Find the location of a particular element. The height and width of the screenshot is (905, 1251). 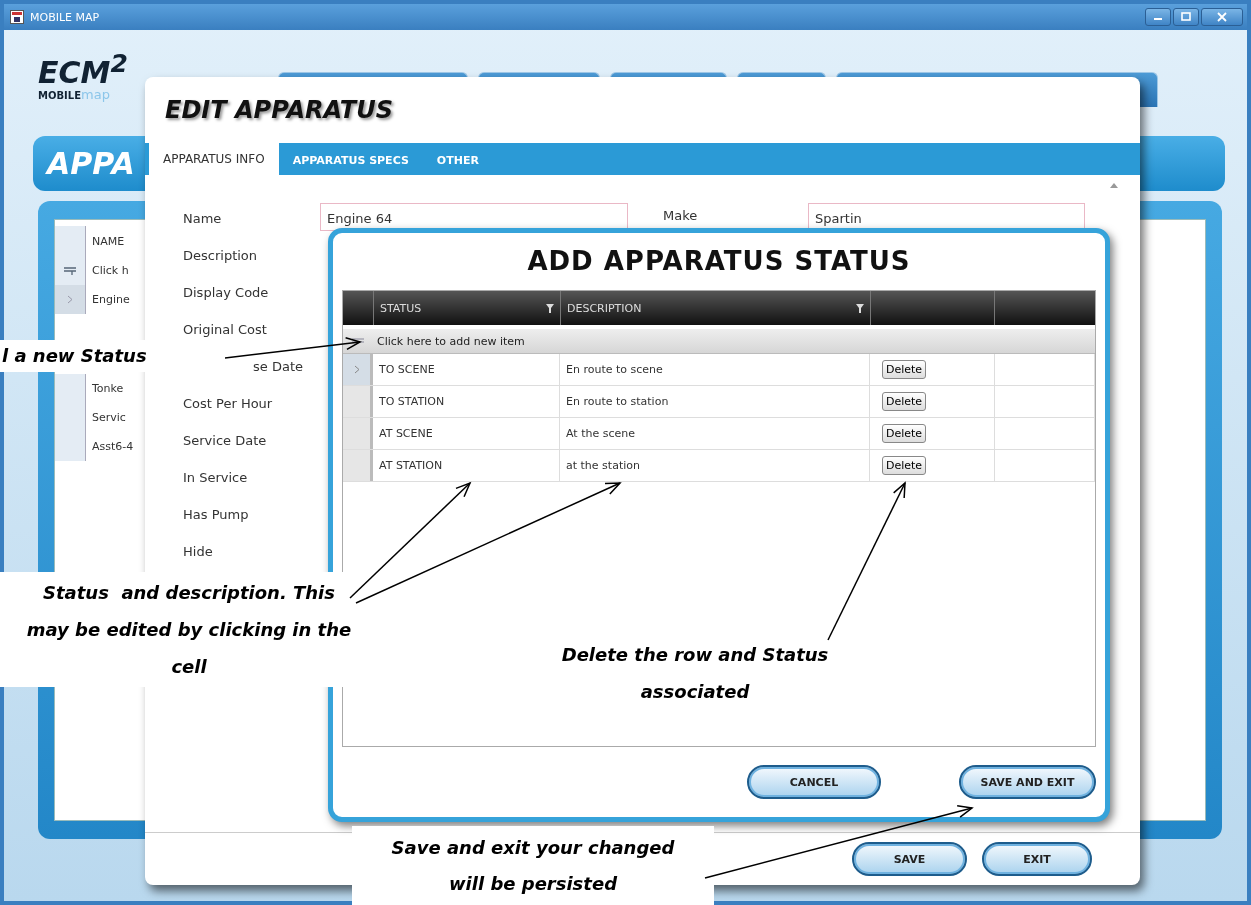

dialog-title: ADD APPARATUS STATUS is located at coordinates (719, 261).